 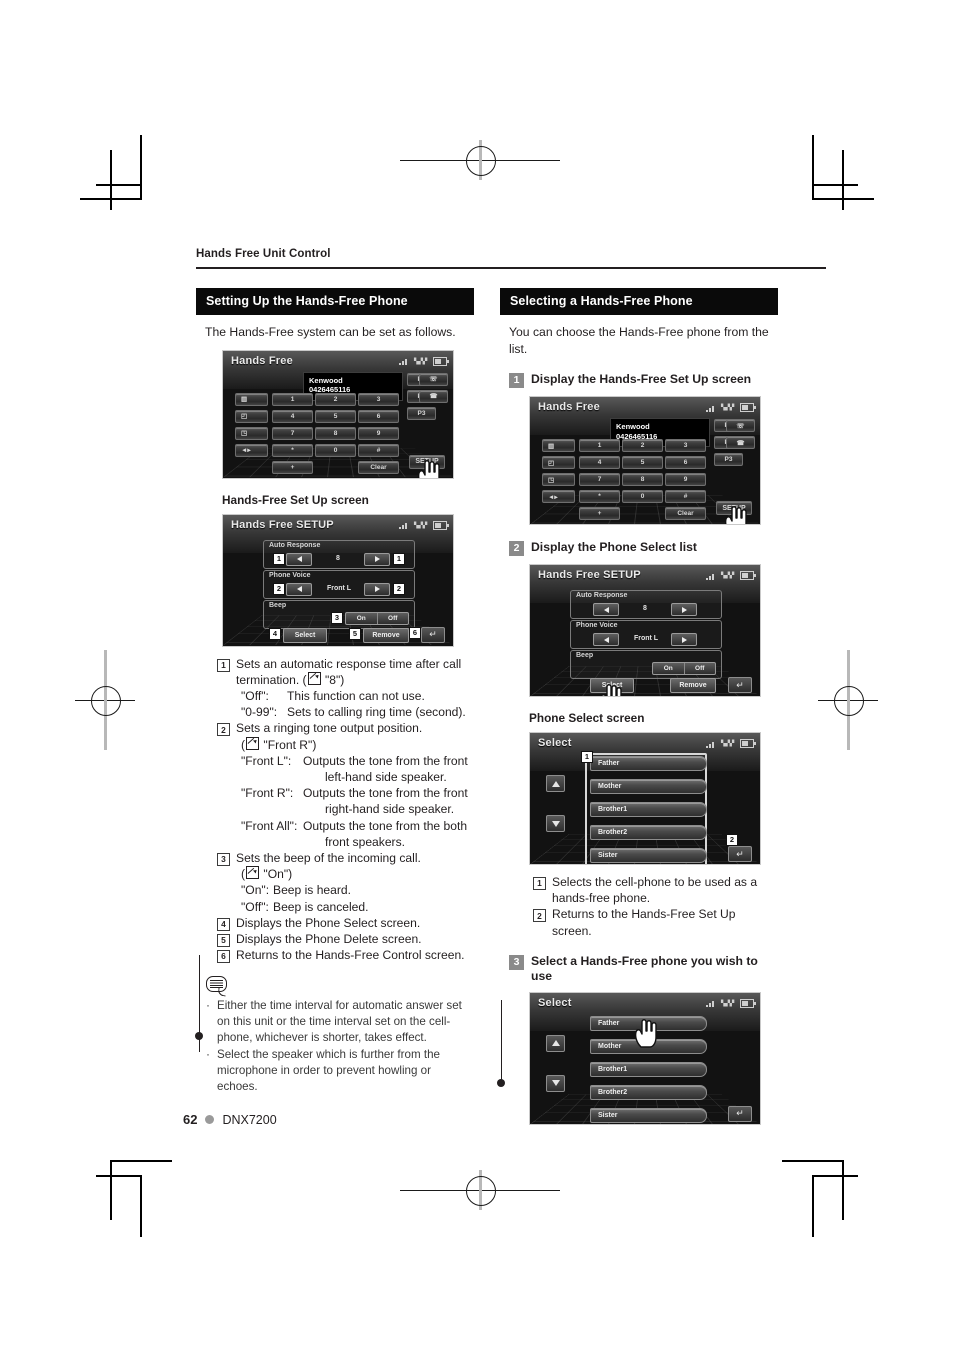 What do you see at coordinates (262, 360) in the screenshot?
I see `screen-title: Hands Free` at bounding box center [262, 360].